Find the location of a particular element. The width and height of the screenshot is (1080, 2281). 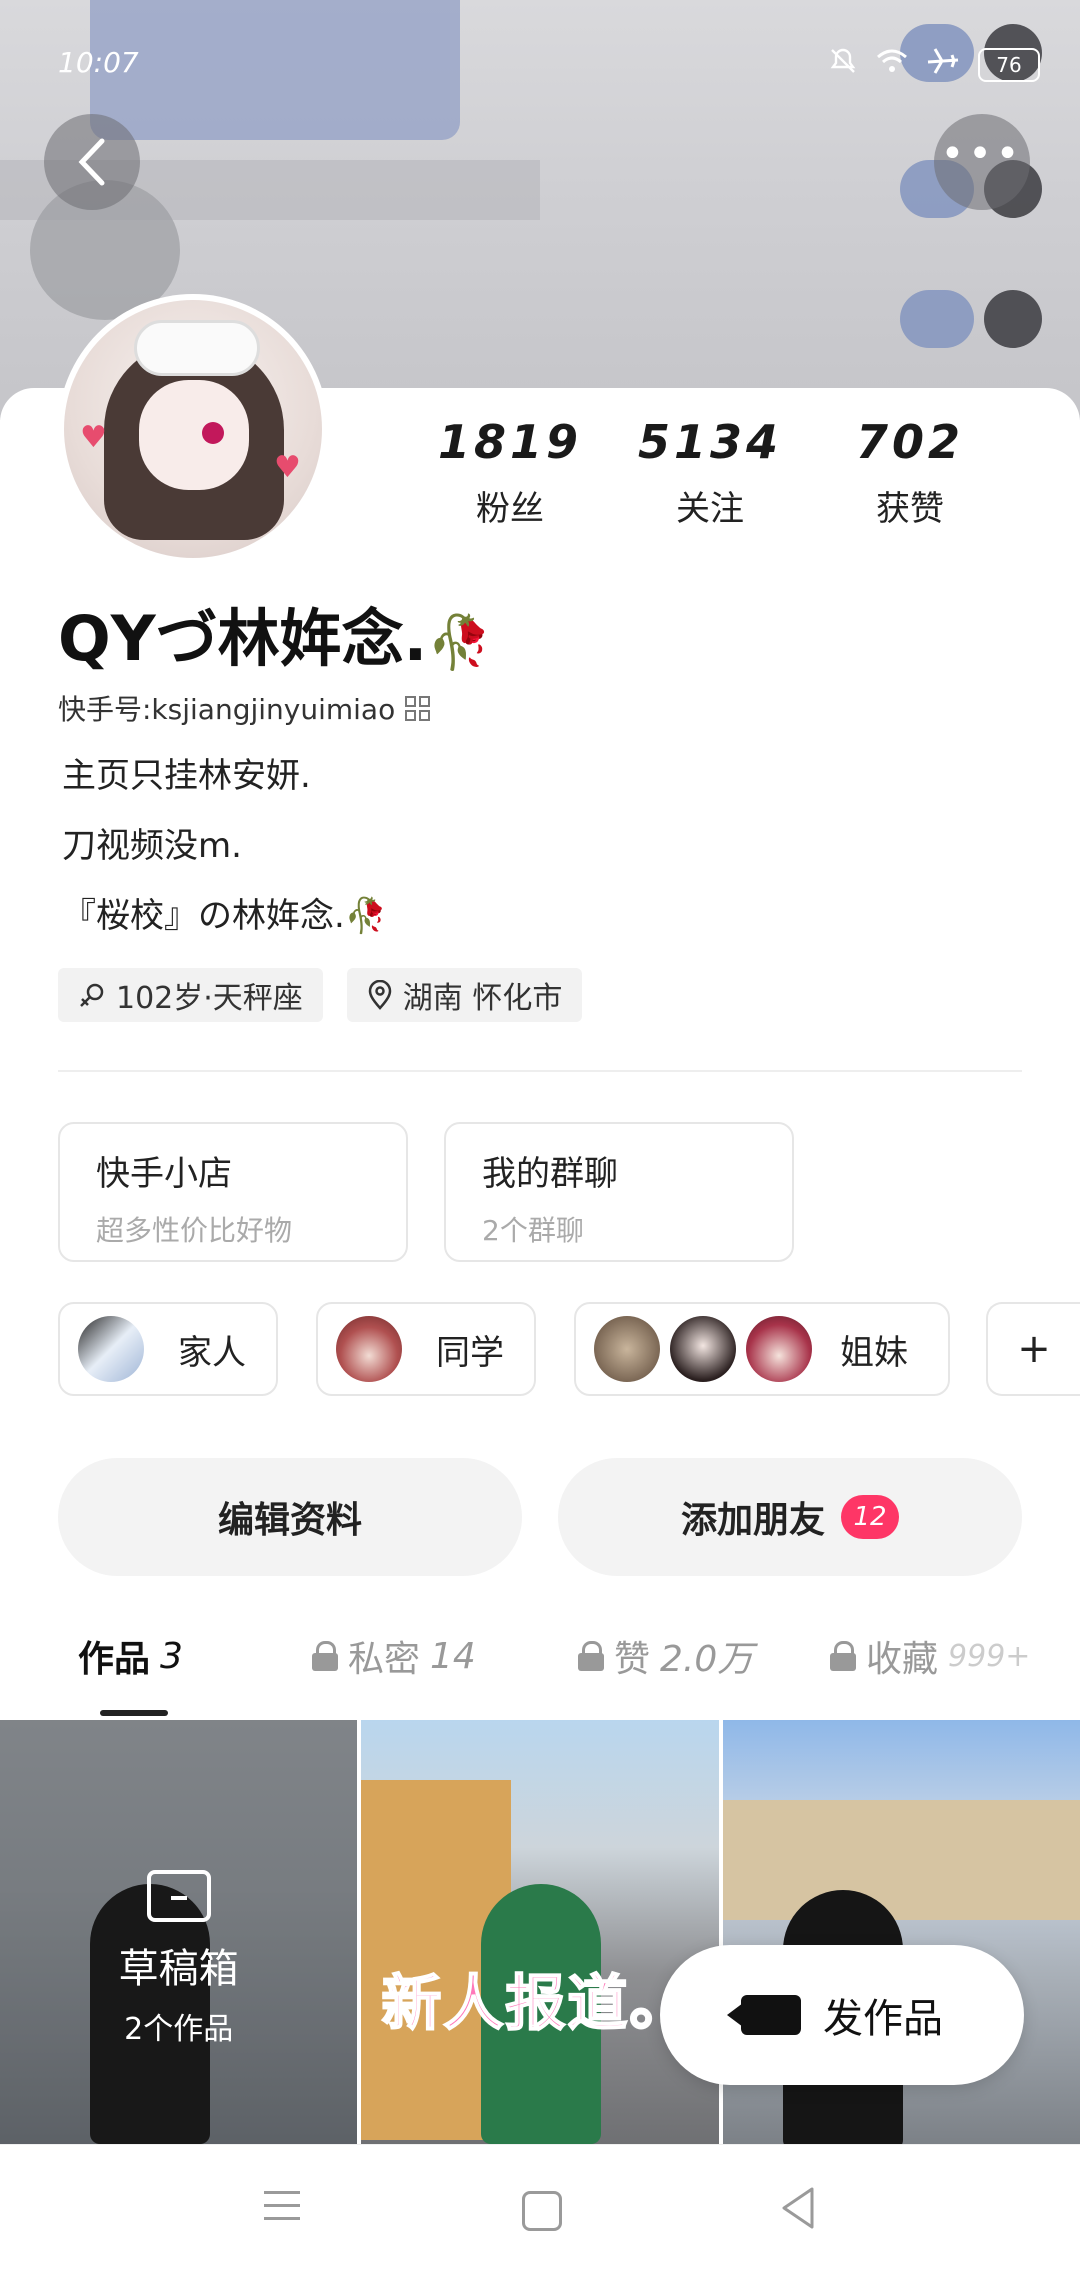

card-title: 我的群聊 is located at coordinates (550, 1174).